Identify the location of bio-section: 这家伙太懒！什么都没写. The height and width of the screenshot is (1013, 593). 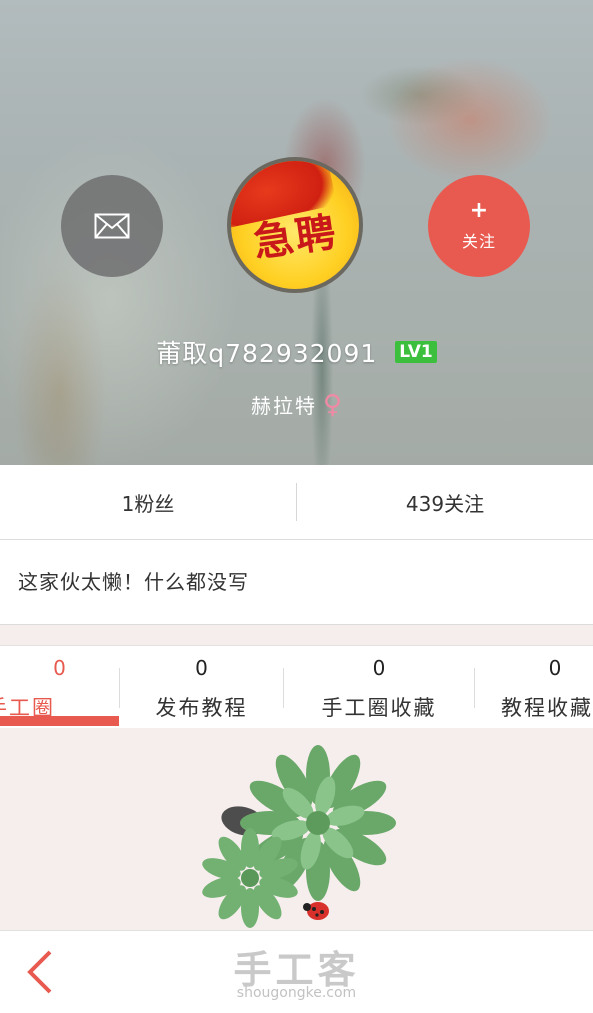
(296, 582).